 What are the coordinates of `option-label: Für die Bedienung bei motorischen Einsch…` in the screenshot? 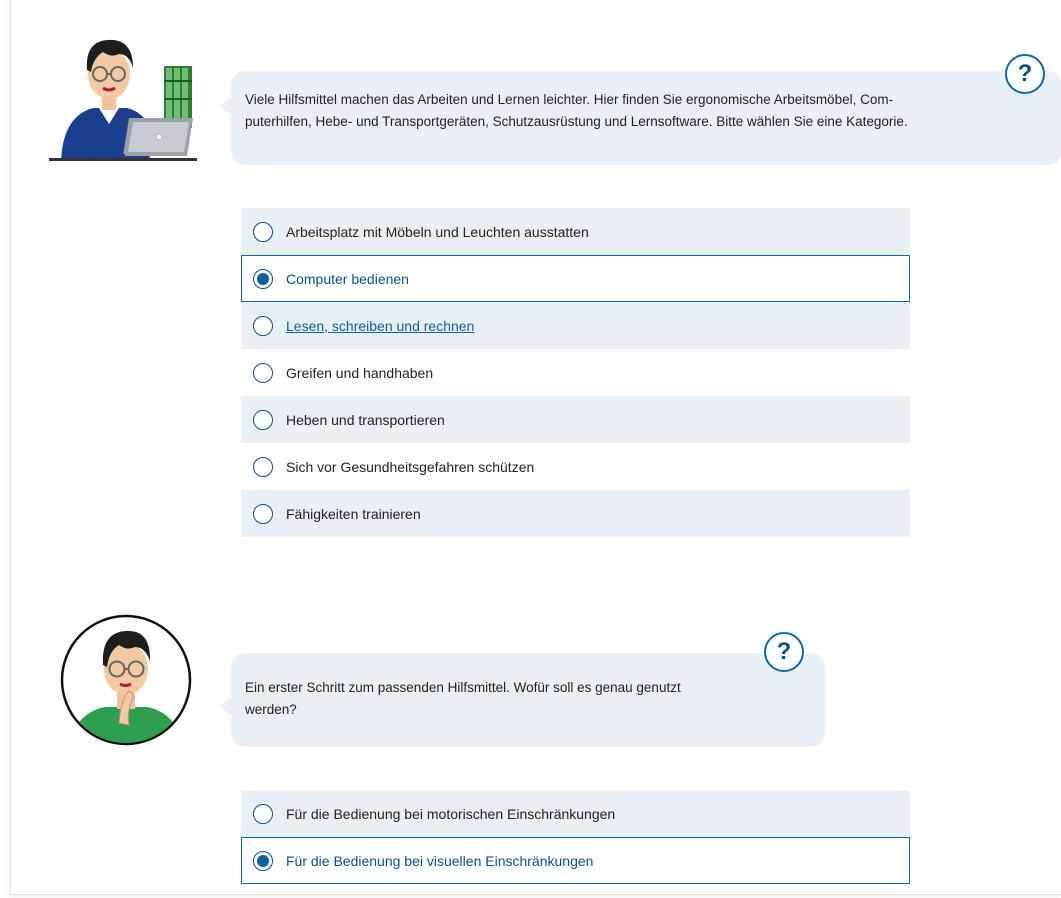 It's located at (451, 813).